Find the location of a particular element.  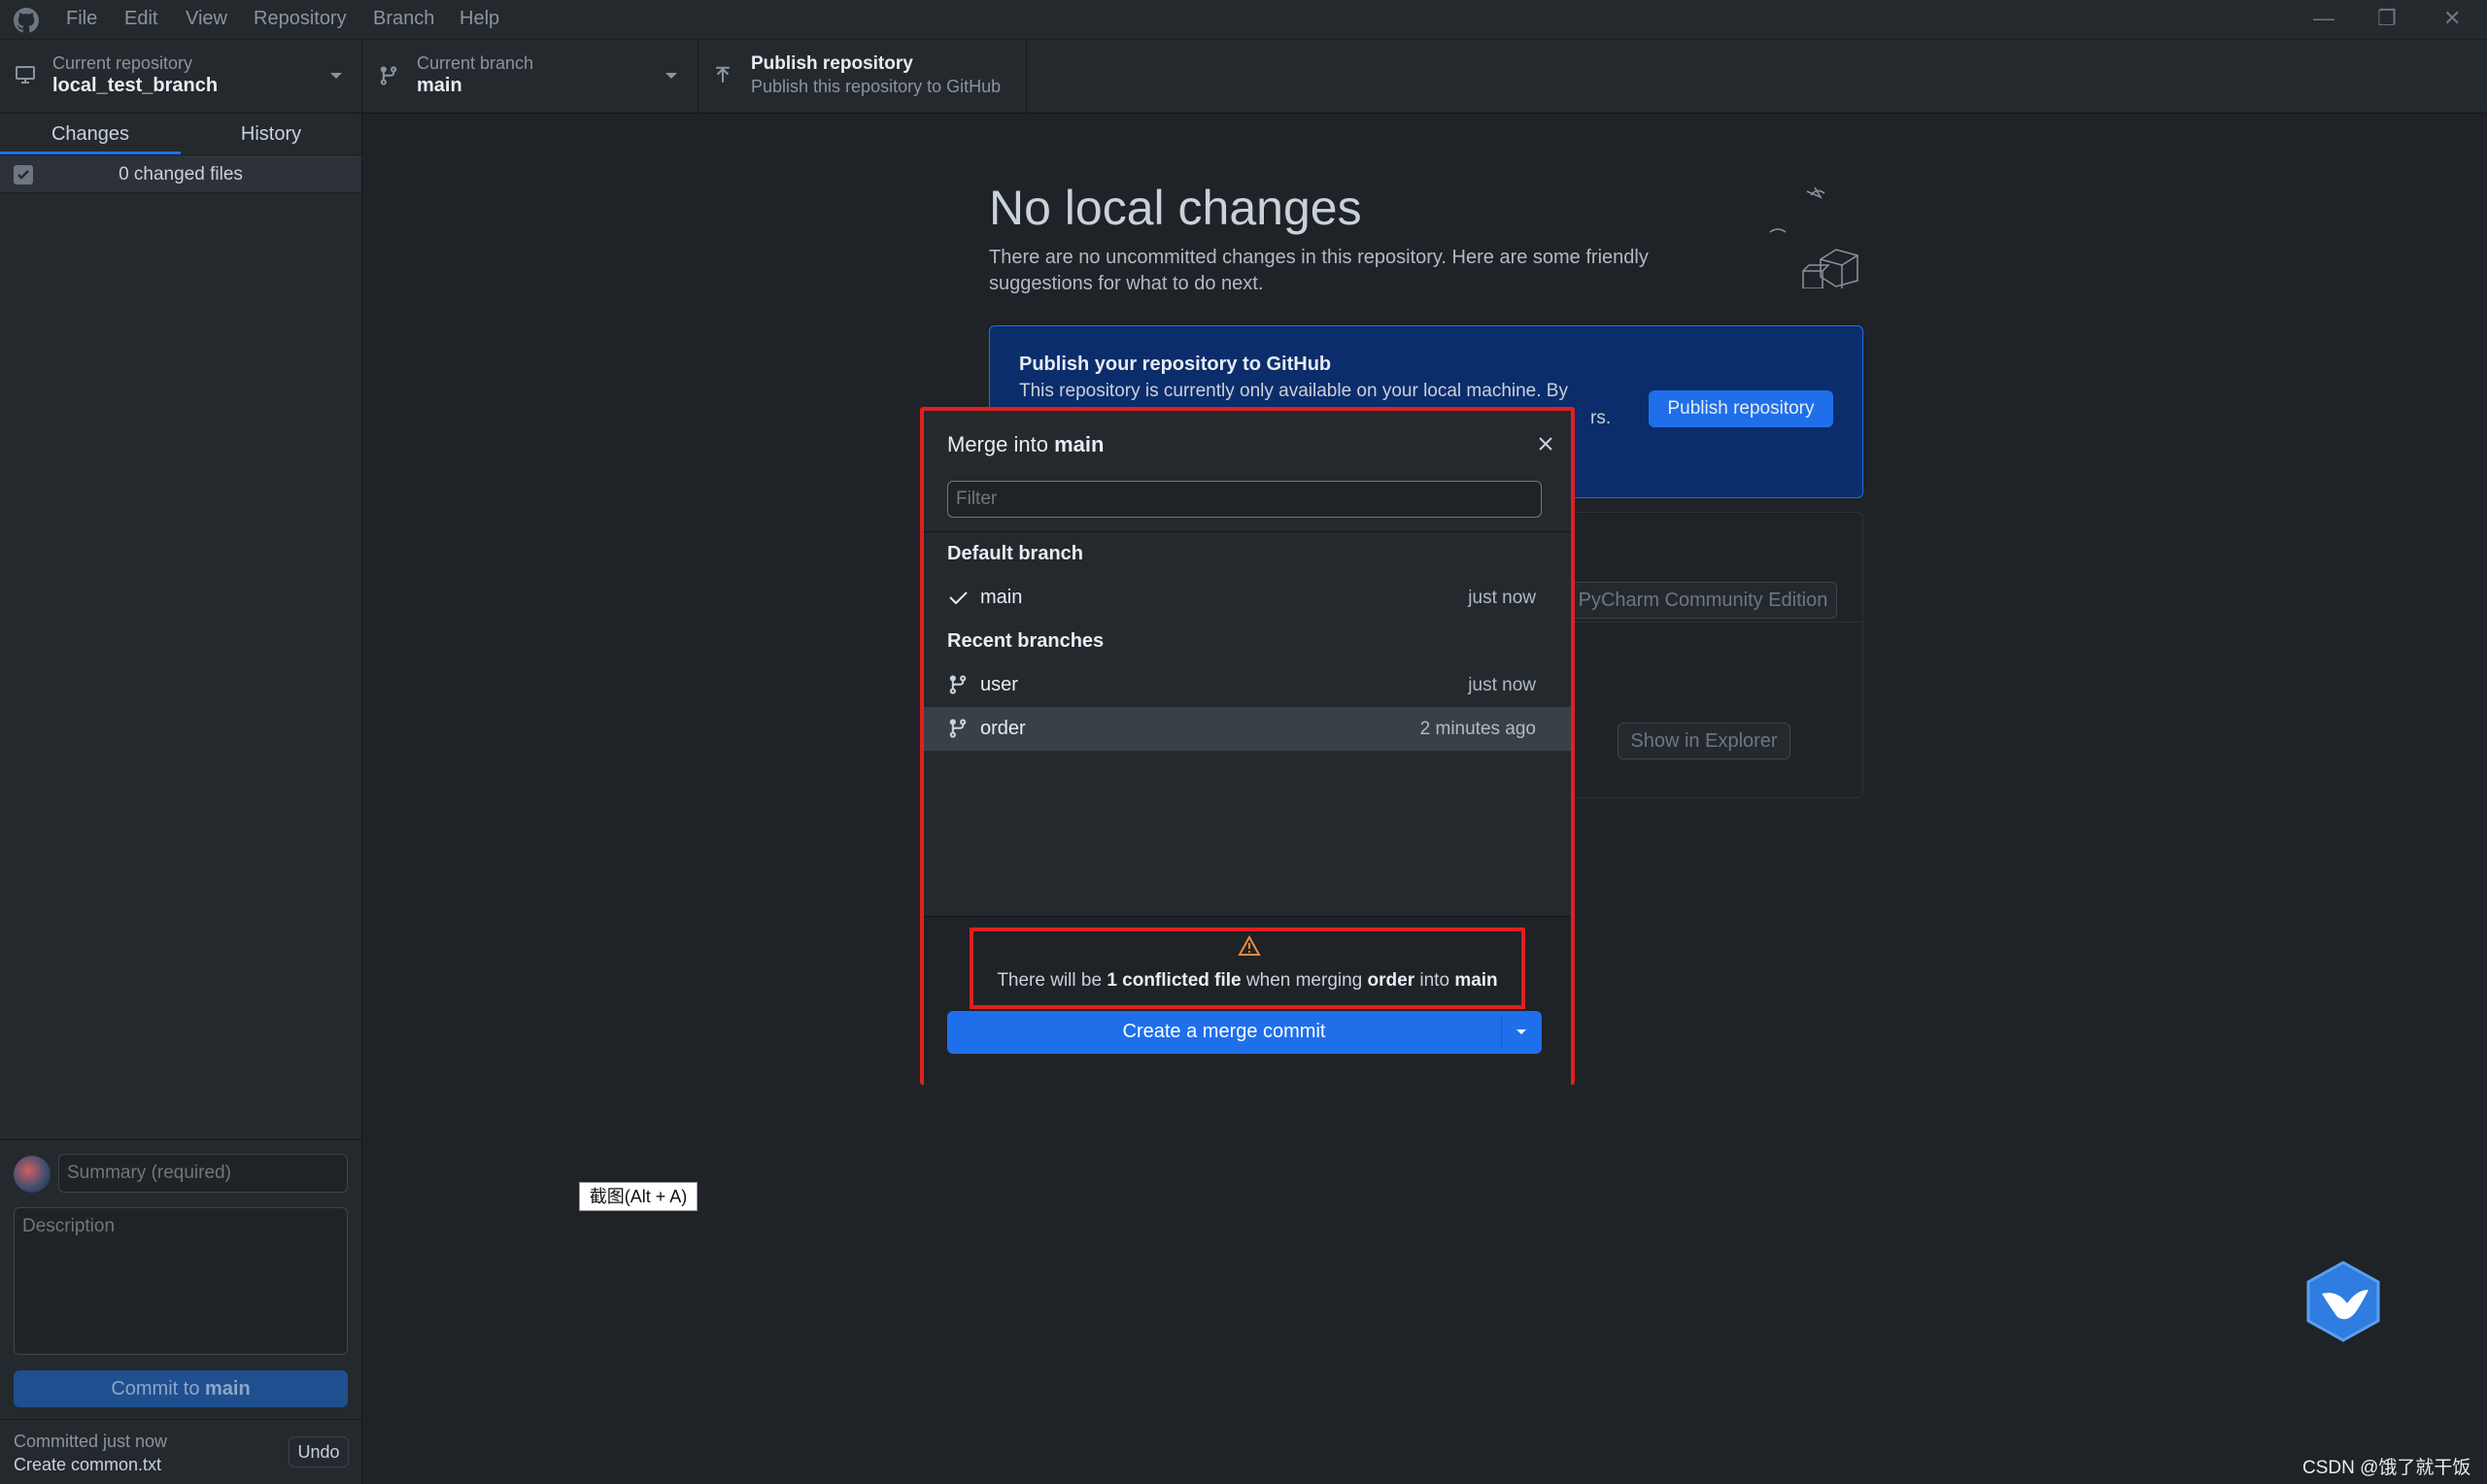

close-icon is located at coordinates (1545, 444).